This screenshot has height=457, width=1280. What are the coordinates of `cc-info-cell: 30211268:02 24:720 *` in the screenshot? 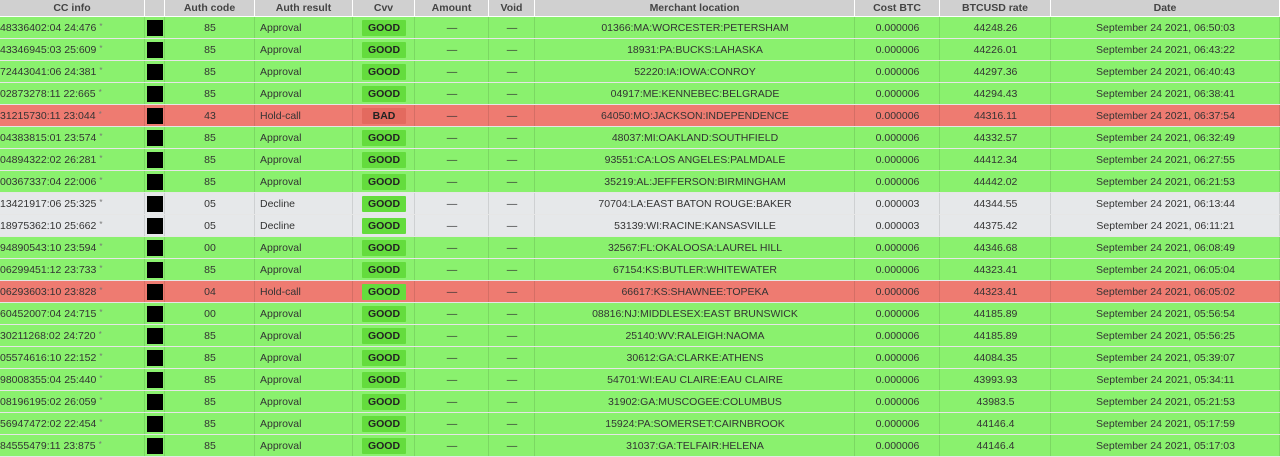 It's located at (72, 336).